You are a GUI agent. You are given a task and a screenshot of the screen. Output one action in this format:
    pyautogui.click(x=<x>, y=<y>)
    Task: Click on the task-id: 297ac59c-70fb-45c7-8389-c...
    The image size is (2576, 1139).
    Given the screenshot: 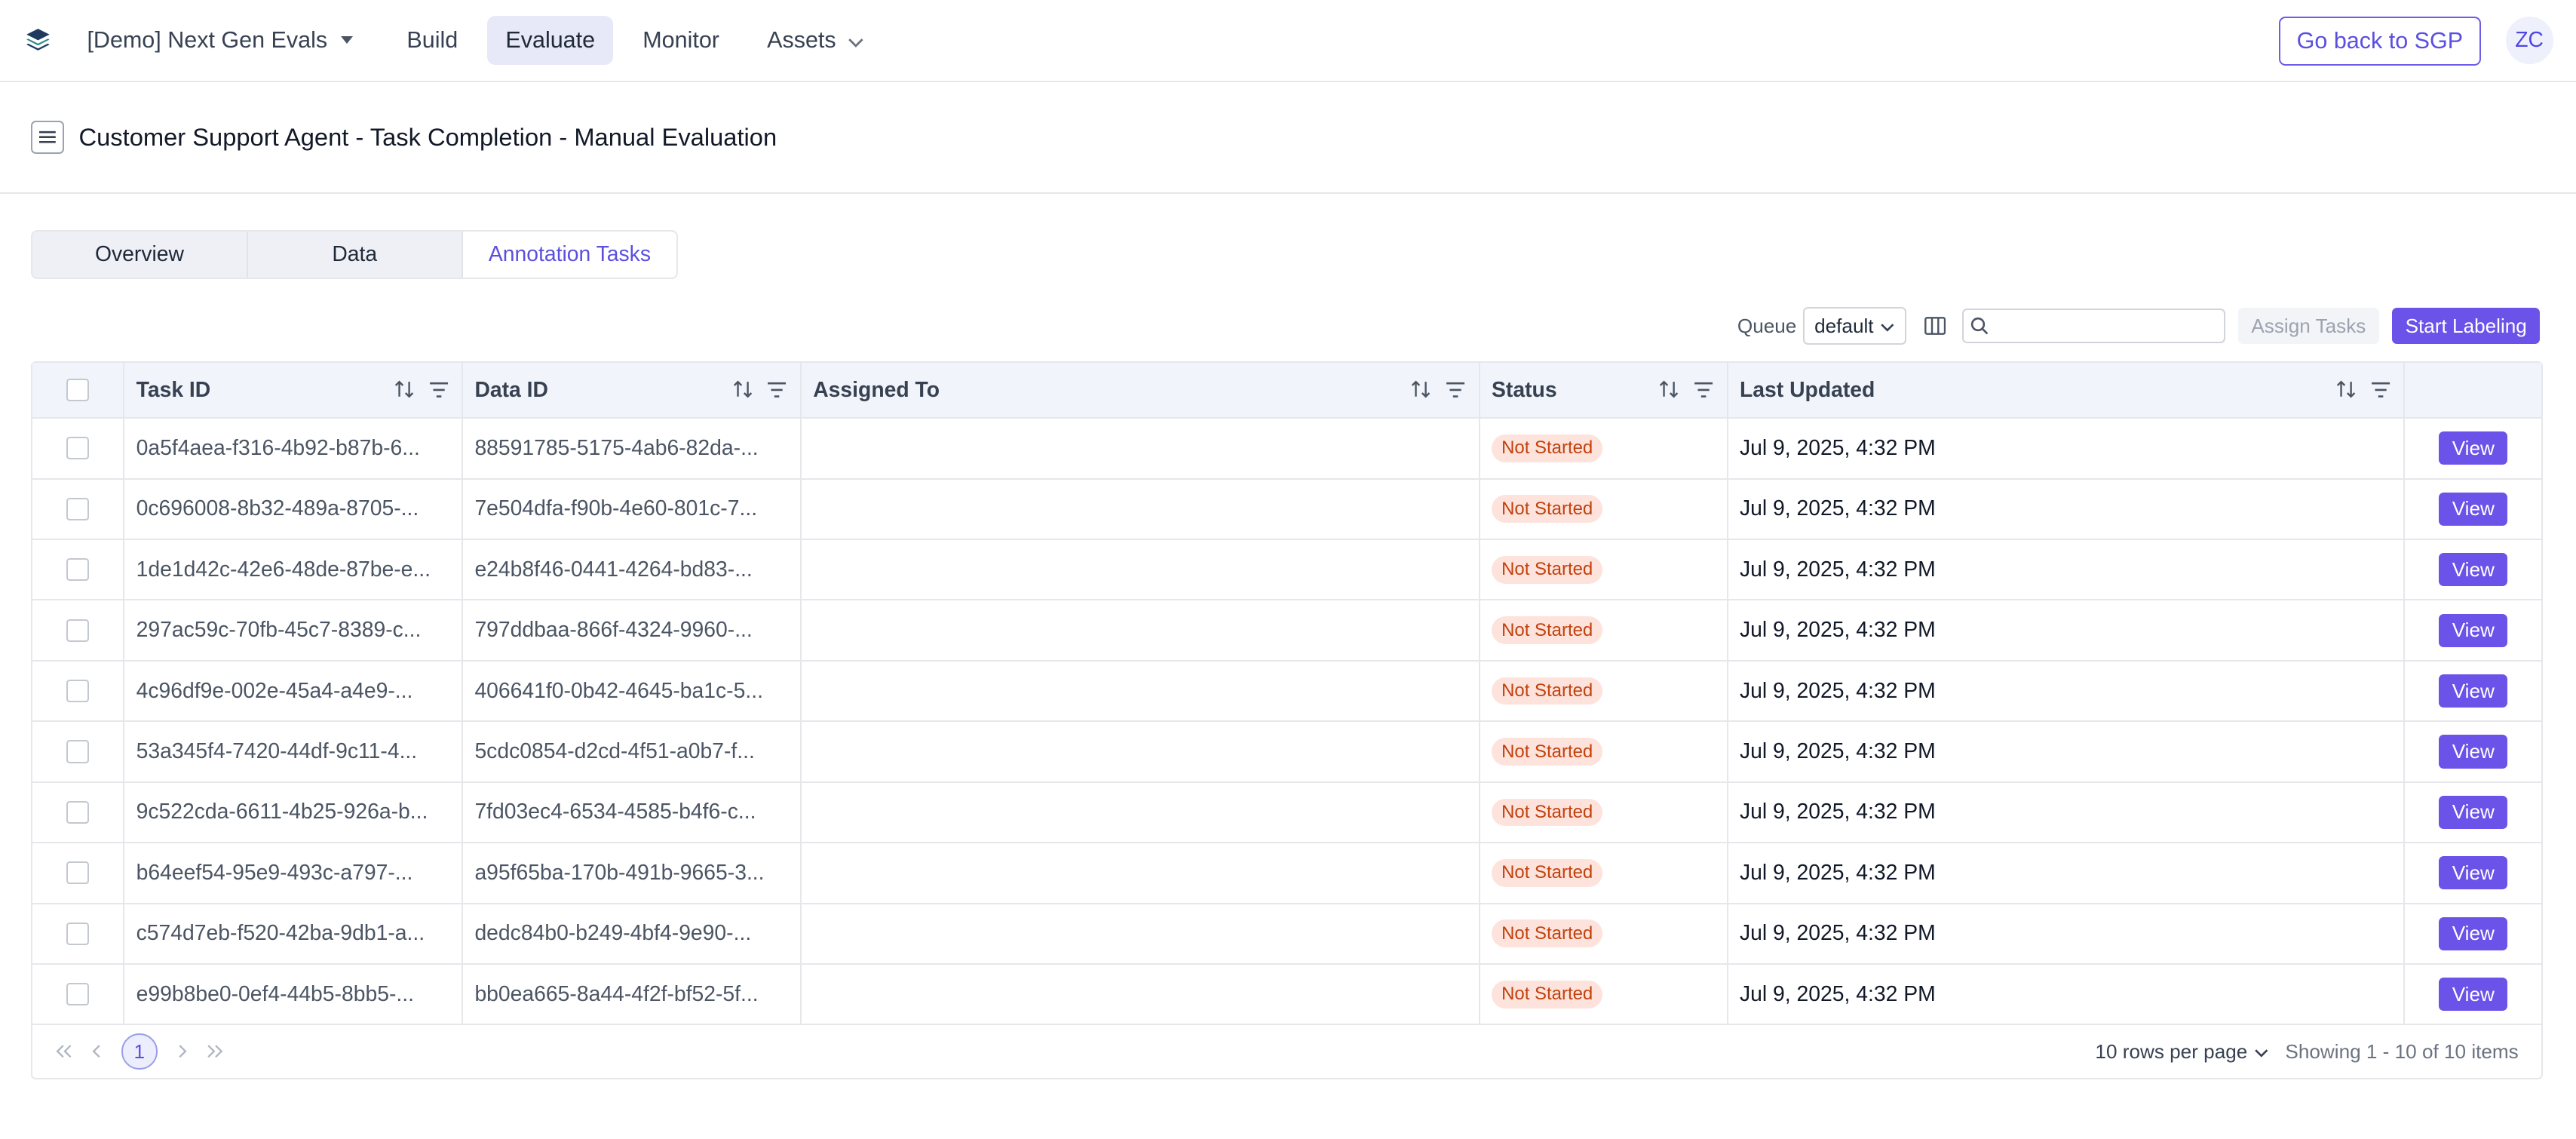 What is the action you would take?
    pyautogui.click(x=279, y=630)
    